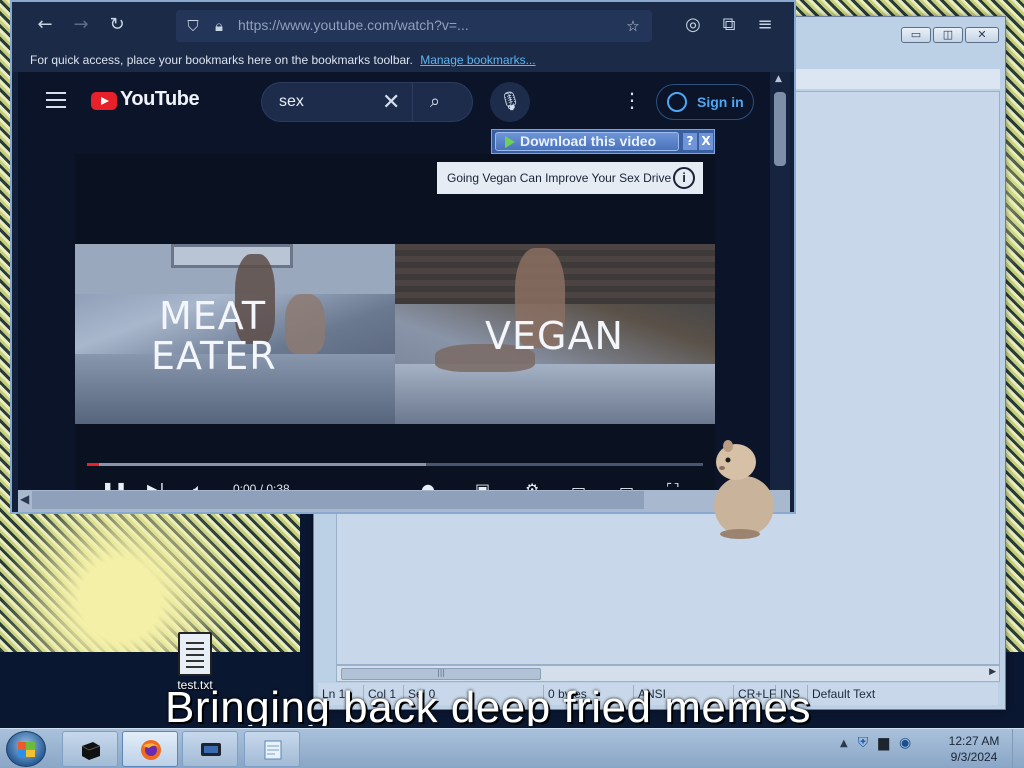  I want to click on next-icon: ▶|, so click(156, 485).